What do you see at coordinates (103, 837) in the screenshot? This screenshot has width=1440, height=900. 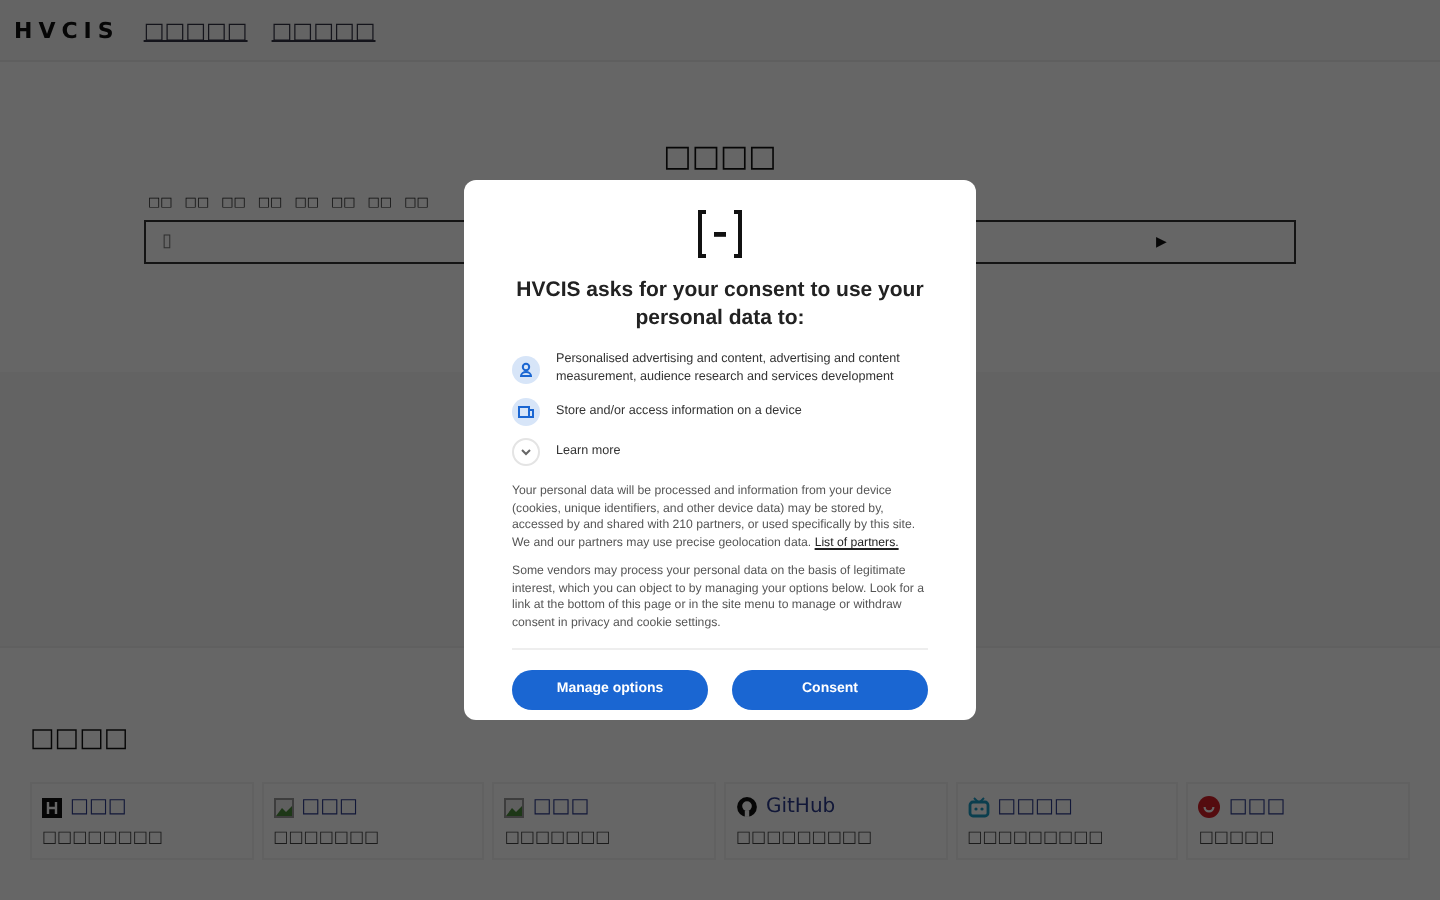 I see `card-description: □□□□□□□□` at bounding box center [103, 837].